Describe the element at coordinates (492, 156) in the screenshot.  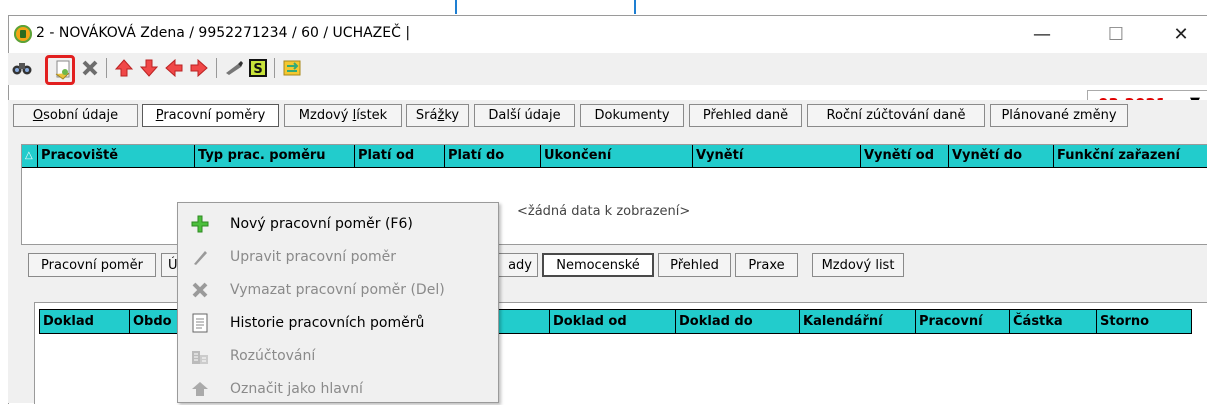
I see `col-plati-do: Platí do` at that location.